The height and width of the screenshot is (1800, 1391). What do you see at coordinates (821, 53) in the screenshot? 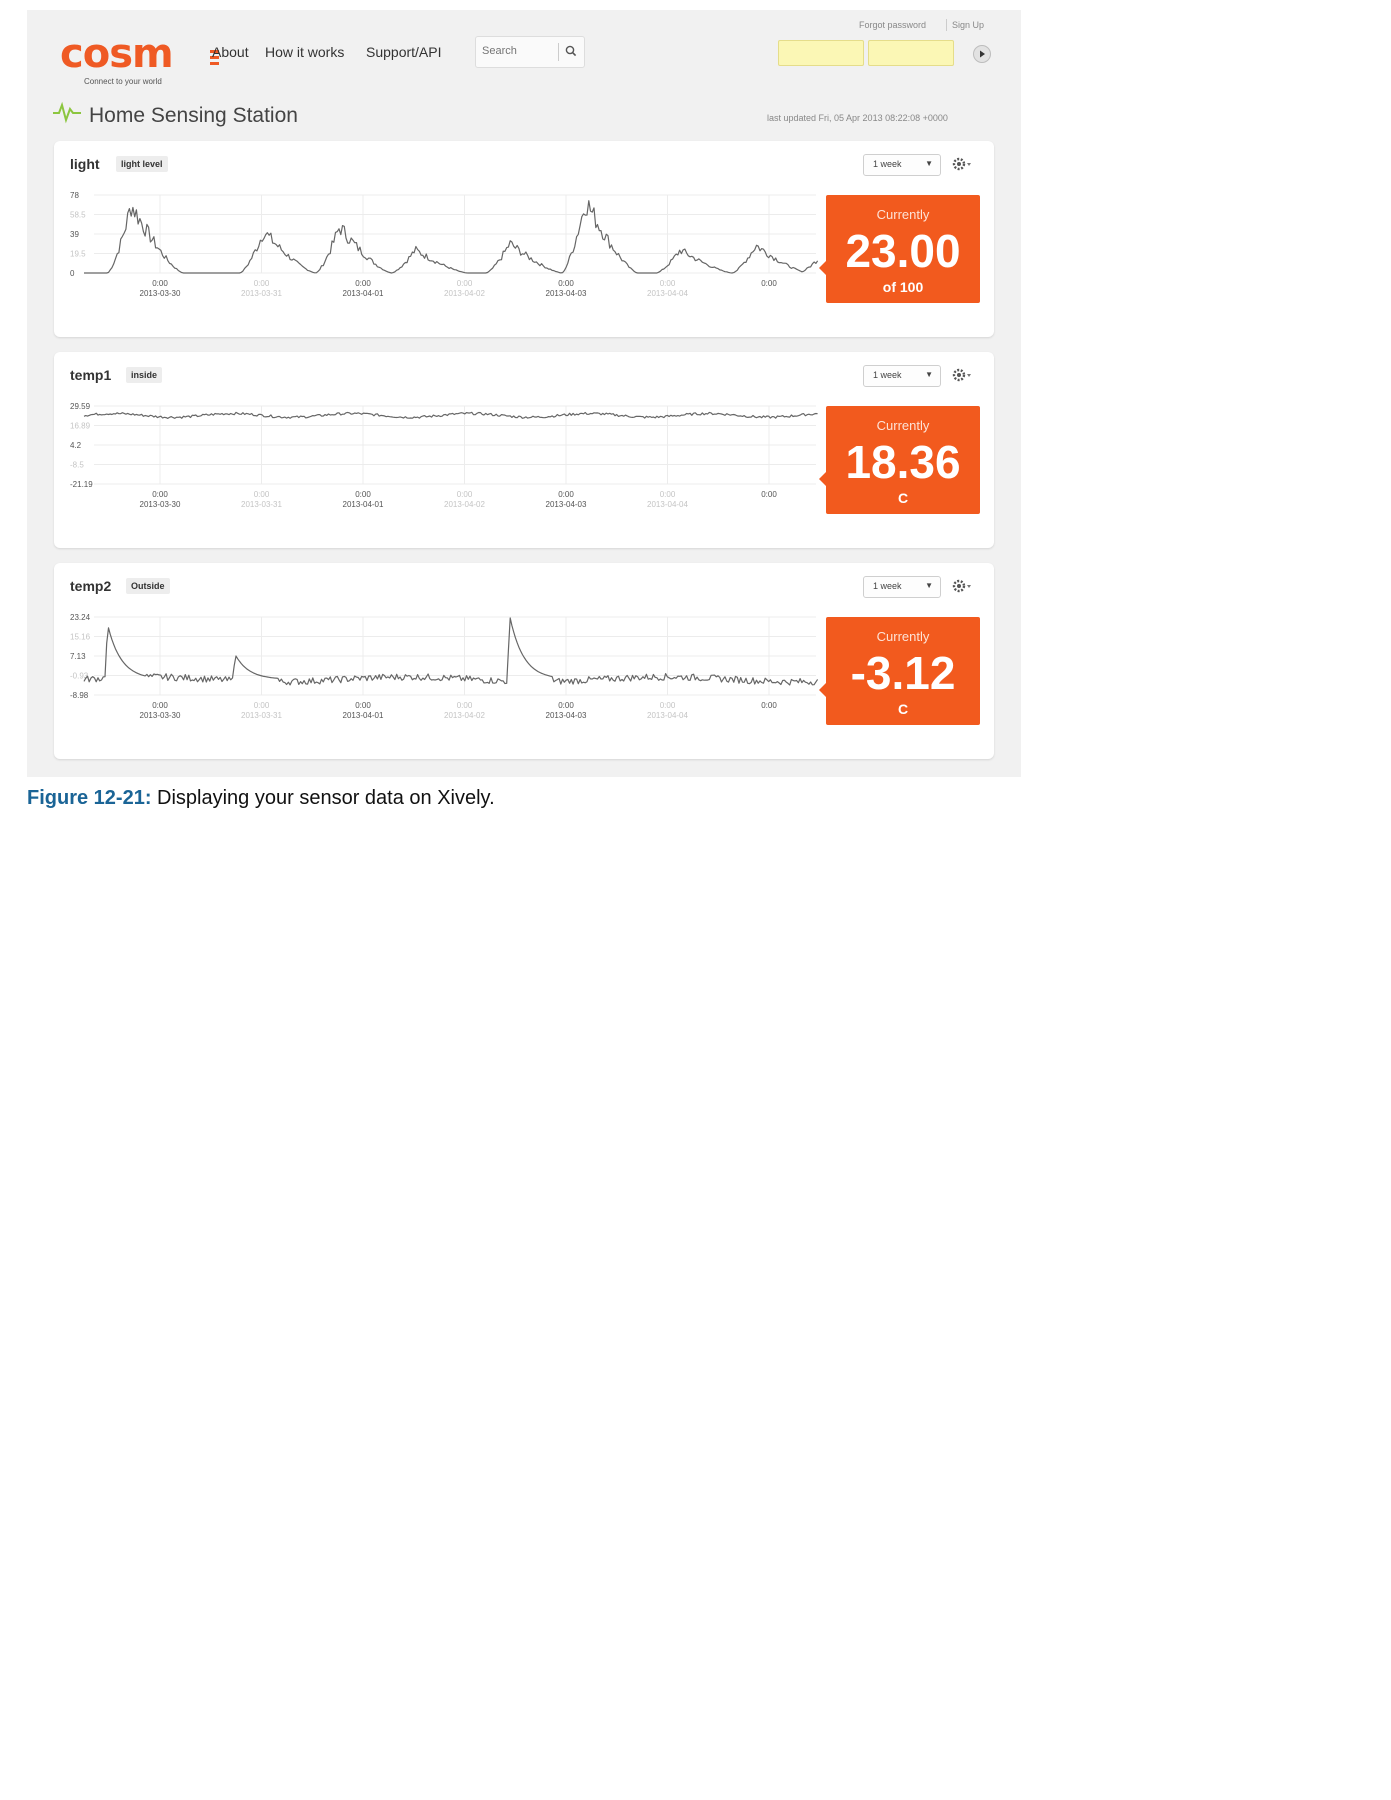
I see `login-username-field` at bounding box center [821, 53].